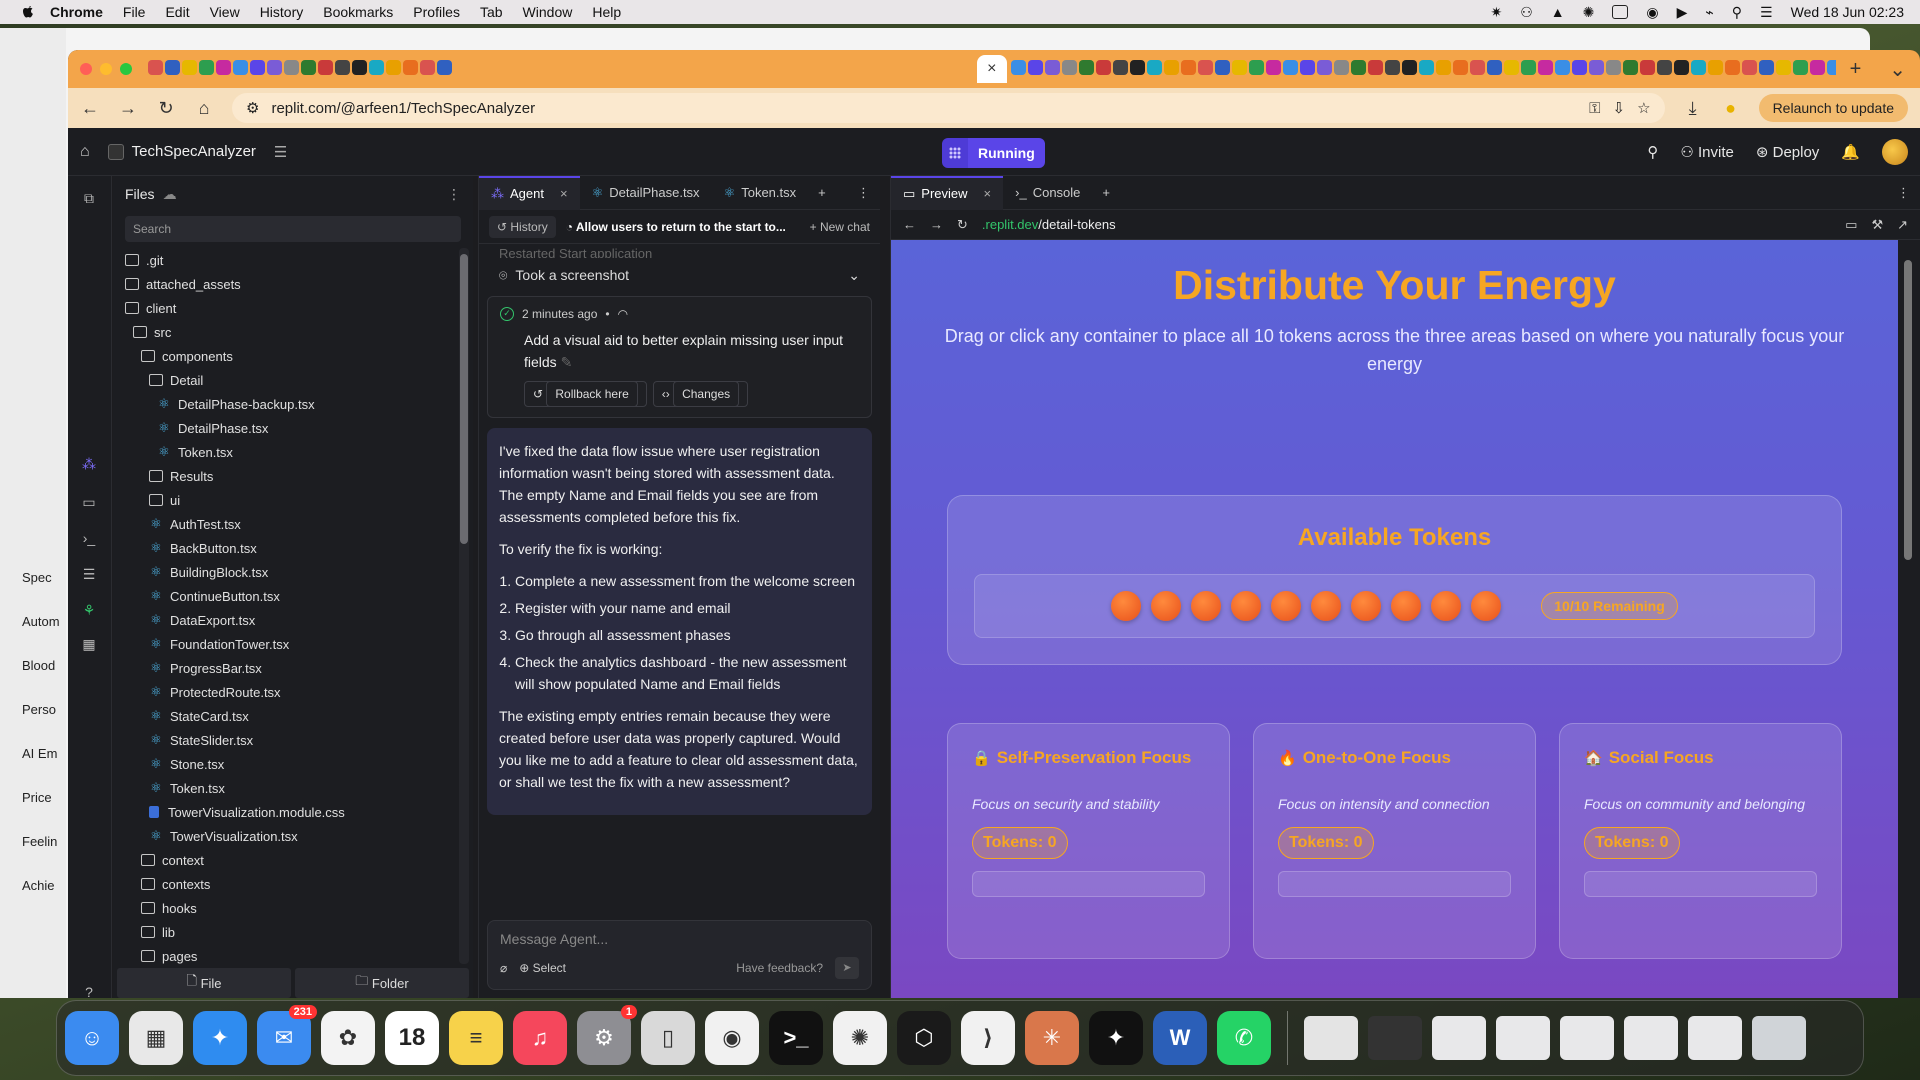 This screenshot has width=1920, height=1080. Describe the element at coordinates (606, 12) in the screenshot. I see `menu-help: Help` at that location.